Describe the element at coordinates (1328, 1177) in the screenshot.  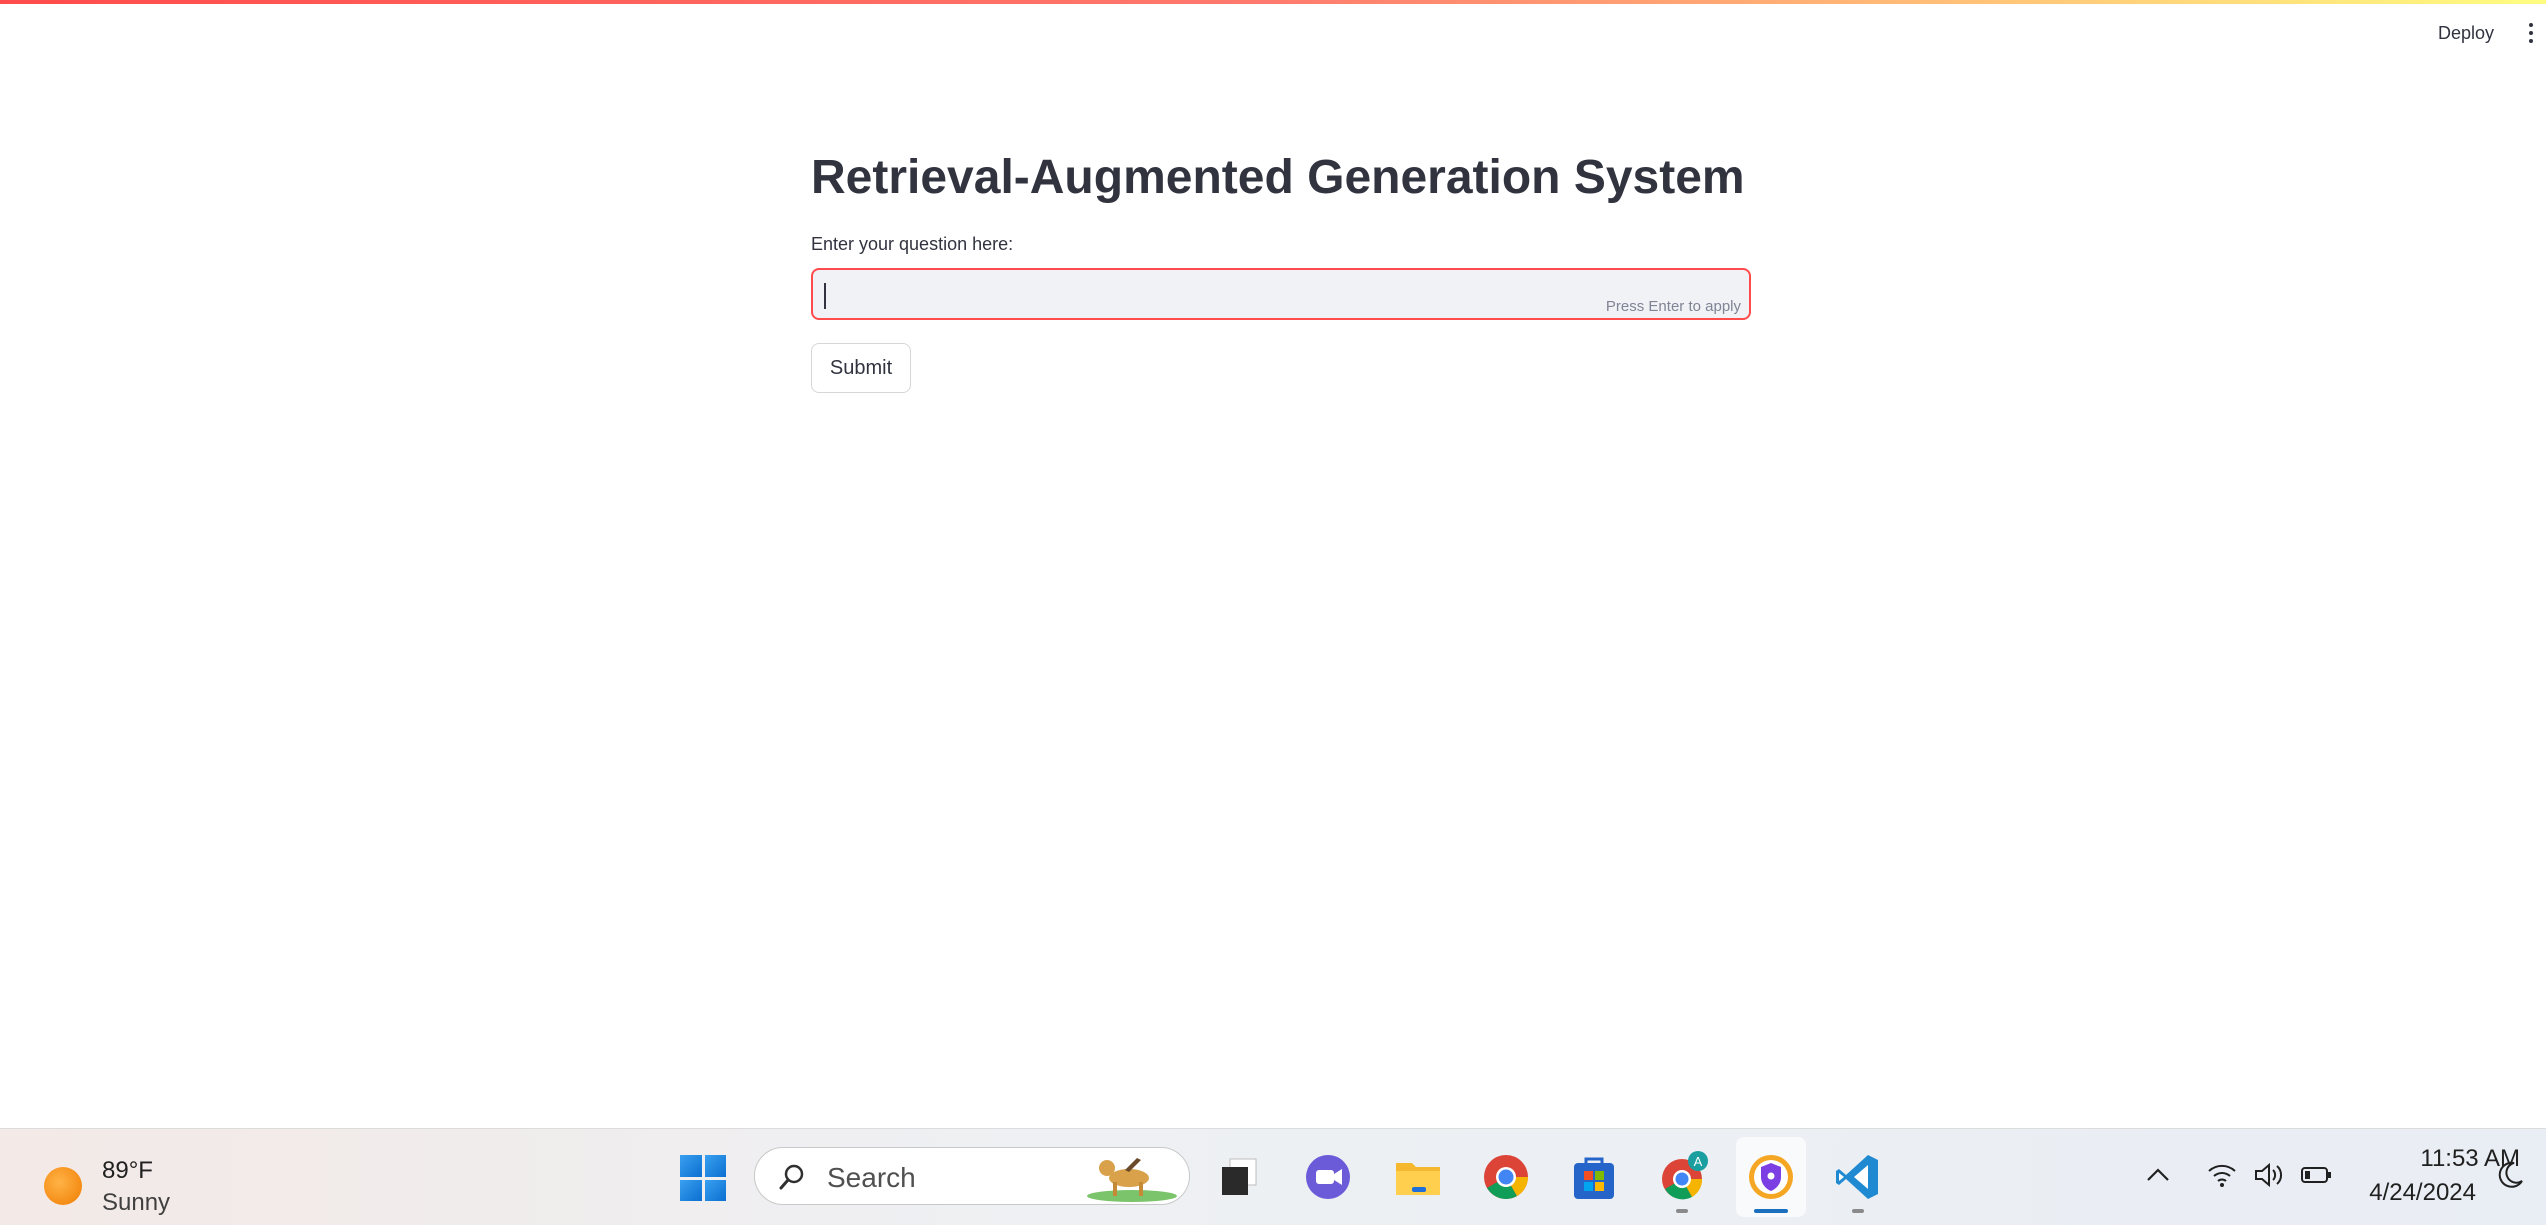
I see `video-call-icon` at that location.